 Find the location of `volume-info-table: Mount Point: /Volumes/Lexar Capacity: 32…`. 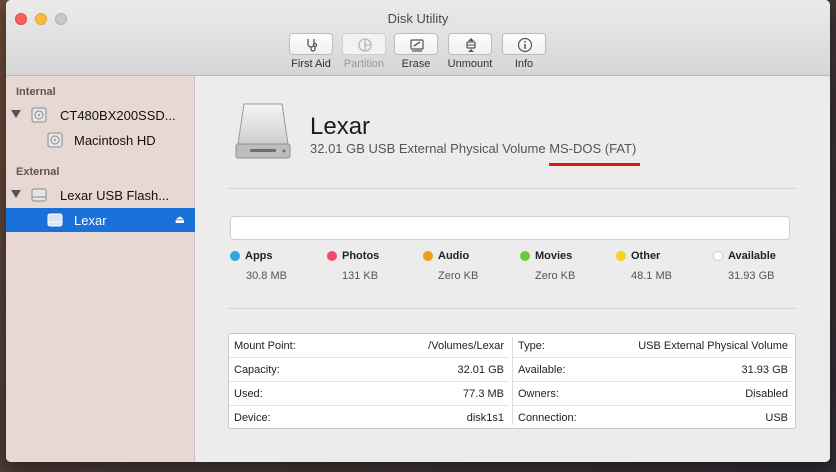

volume-info-table: Mount Point: /Volumes/Lexar Capacity: 32… is located at coordinates (512, 381).